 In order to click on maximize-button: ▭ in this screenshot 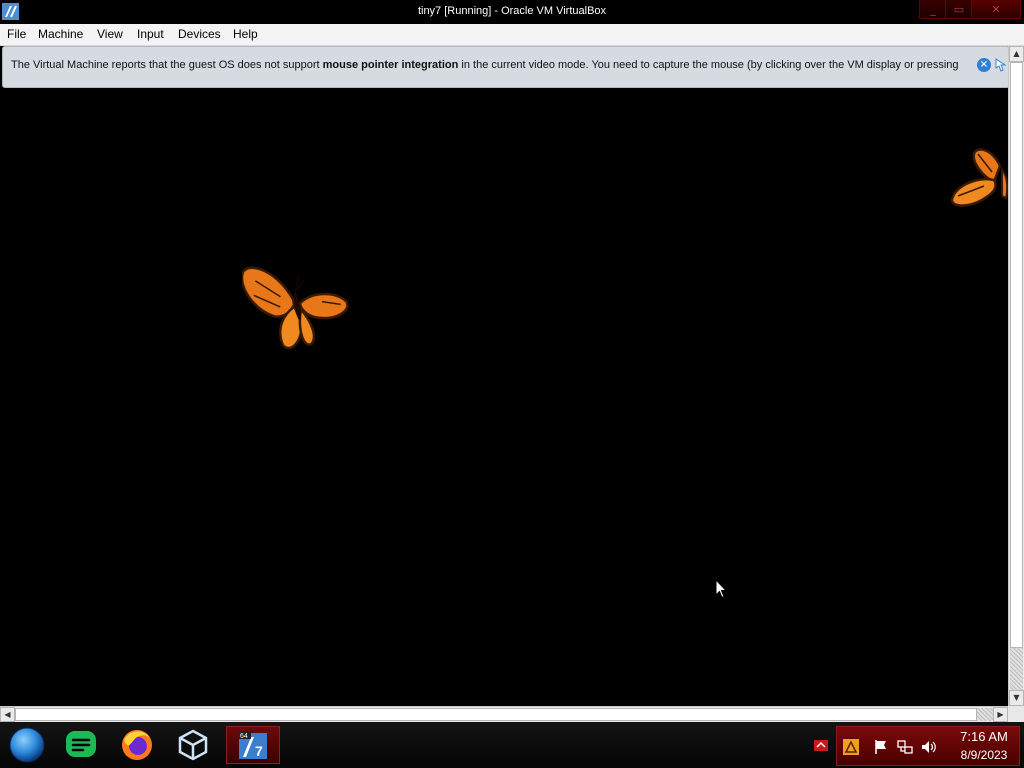, I will do `click(959, 9)`.